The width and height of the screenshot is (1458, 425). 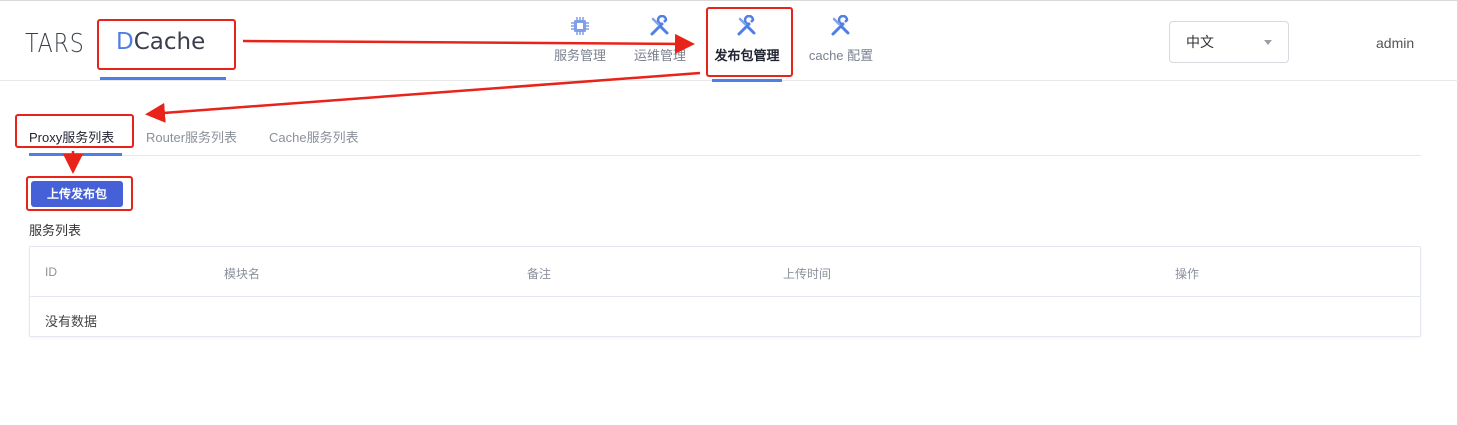 I want to click on nav-cache-config: cache 配置, so click(x=841, y=45).